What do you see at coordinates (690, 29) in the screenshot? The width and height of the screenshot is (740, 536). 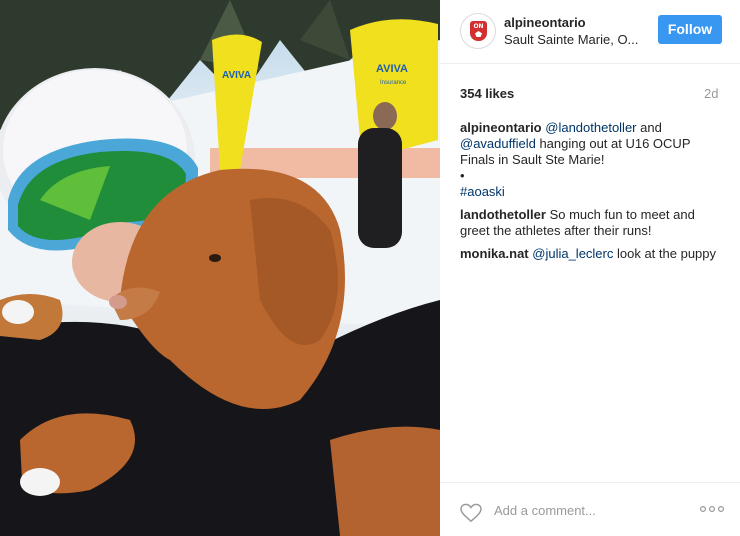 I see `follow-button: Follow` at bounding box center [690, 29].